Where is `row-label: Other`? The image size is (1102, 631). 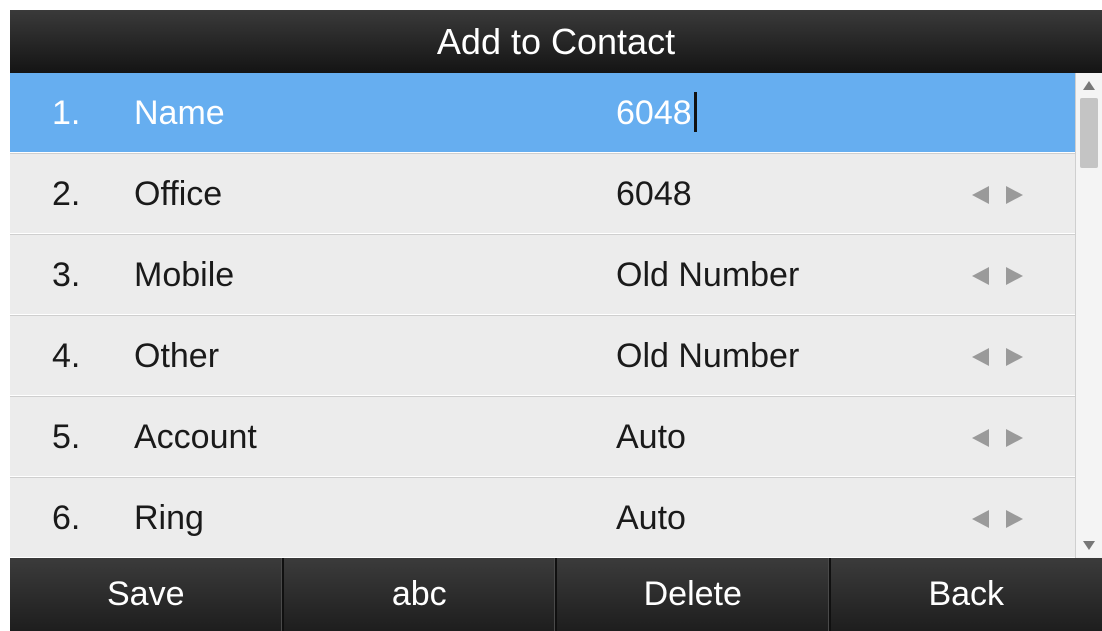 row-label: Other is located at coordinates (177, 356).